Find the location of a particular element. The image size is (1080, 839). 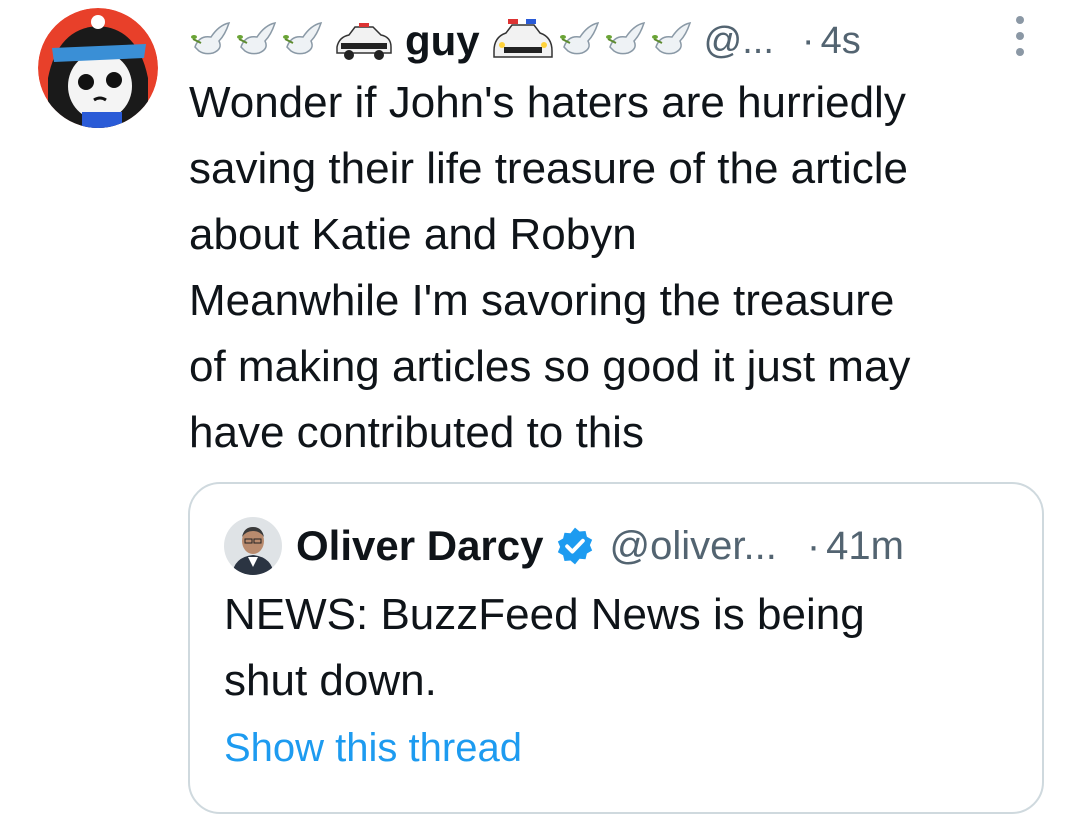

show-thread-link: Show this thread is located at coordinates (373, 748).